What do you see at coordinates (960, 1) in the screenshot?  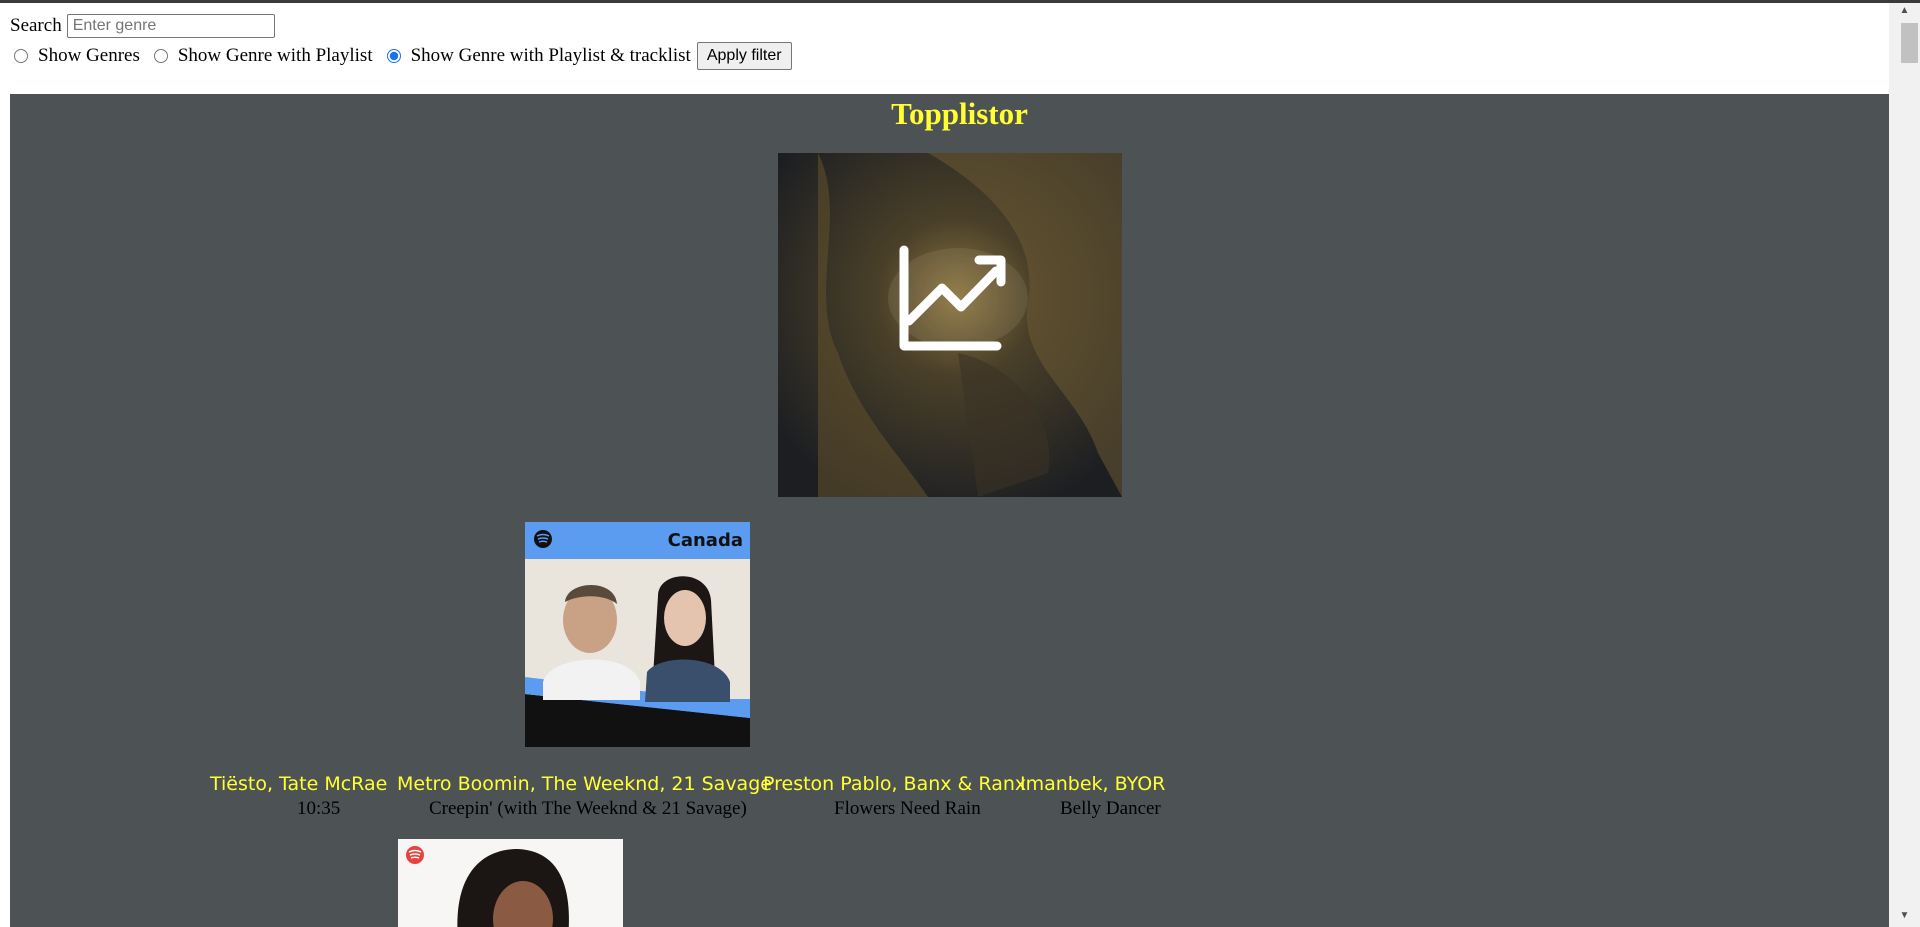 I see `window-top-border` at bounding box center [960, 1].